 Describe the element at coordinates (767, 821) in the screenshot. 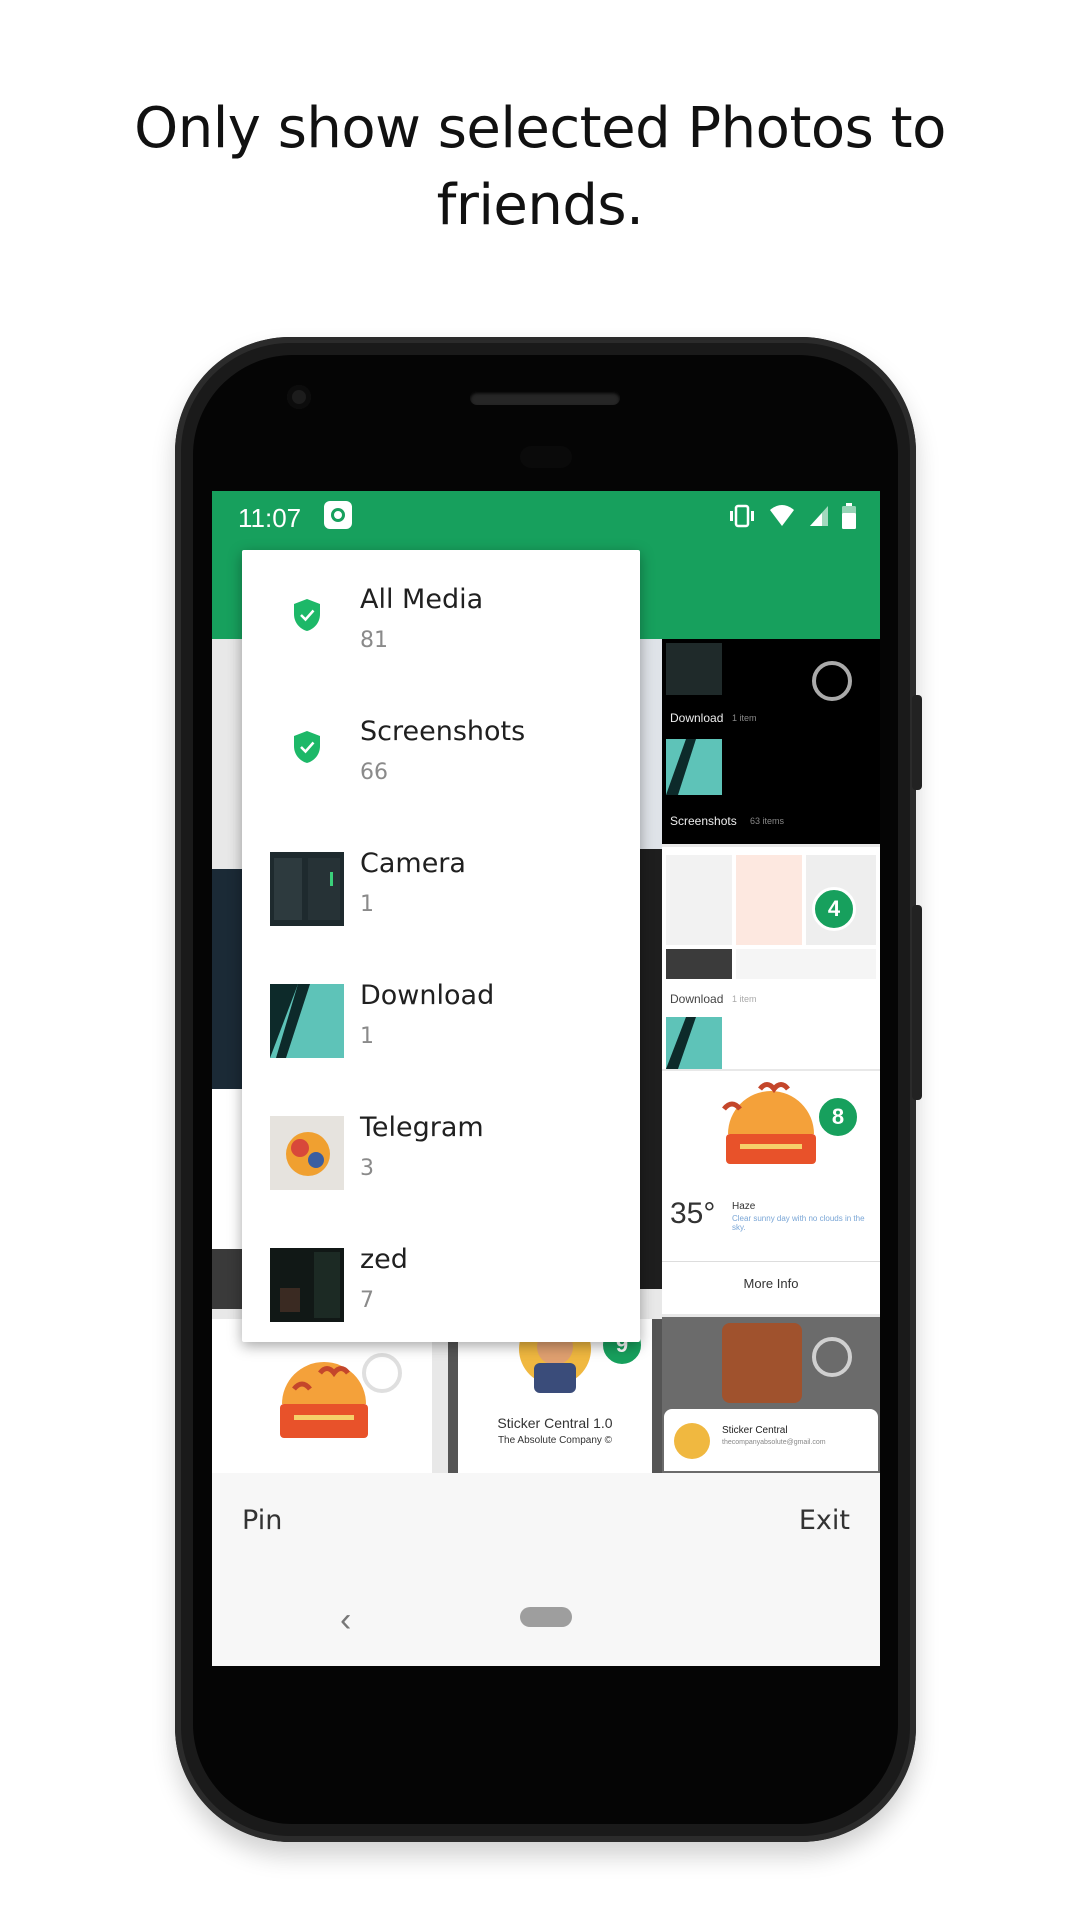

I see `album-count: 63 items` at that location.